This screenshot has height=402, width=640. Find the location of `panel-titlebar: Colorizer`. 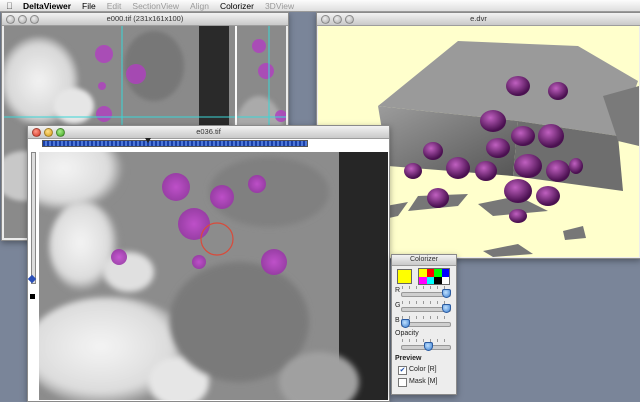

panel-titlebar: Colorizer is located at coordinates (424, 260).